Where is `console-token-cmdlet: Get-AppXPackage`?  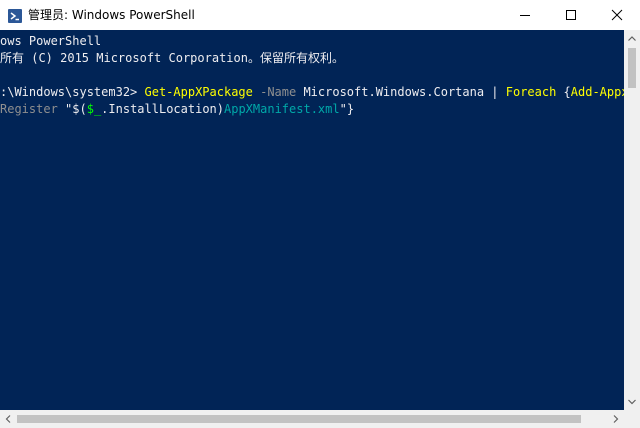
console-token-cmdlet: Get-AppXPackage is located at coordinates (198, 92).